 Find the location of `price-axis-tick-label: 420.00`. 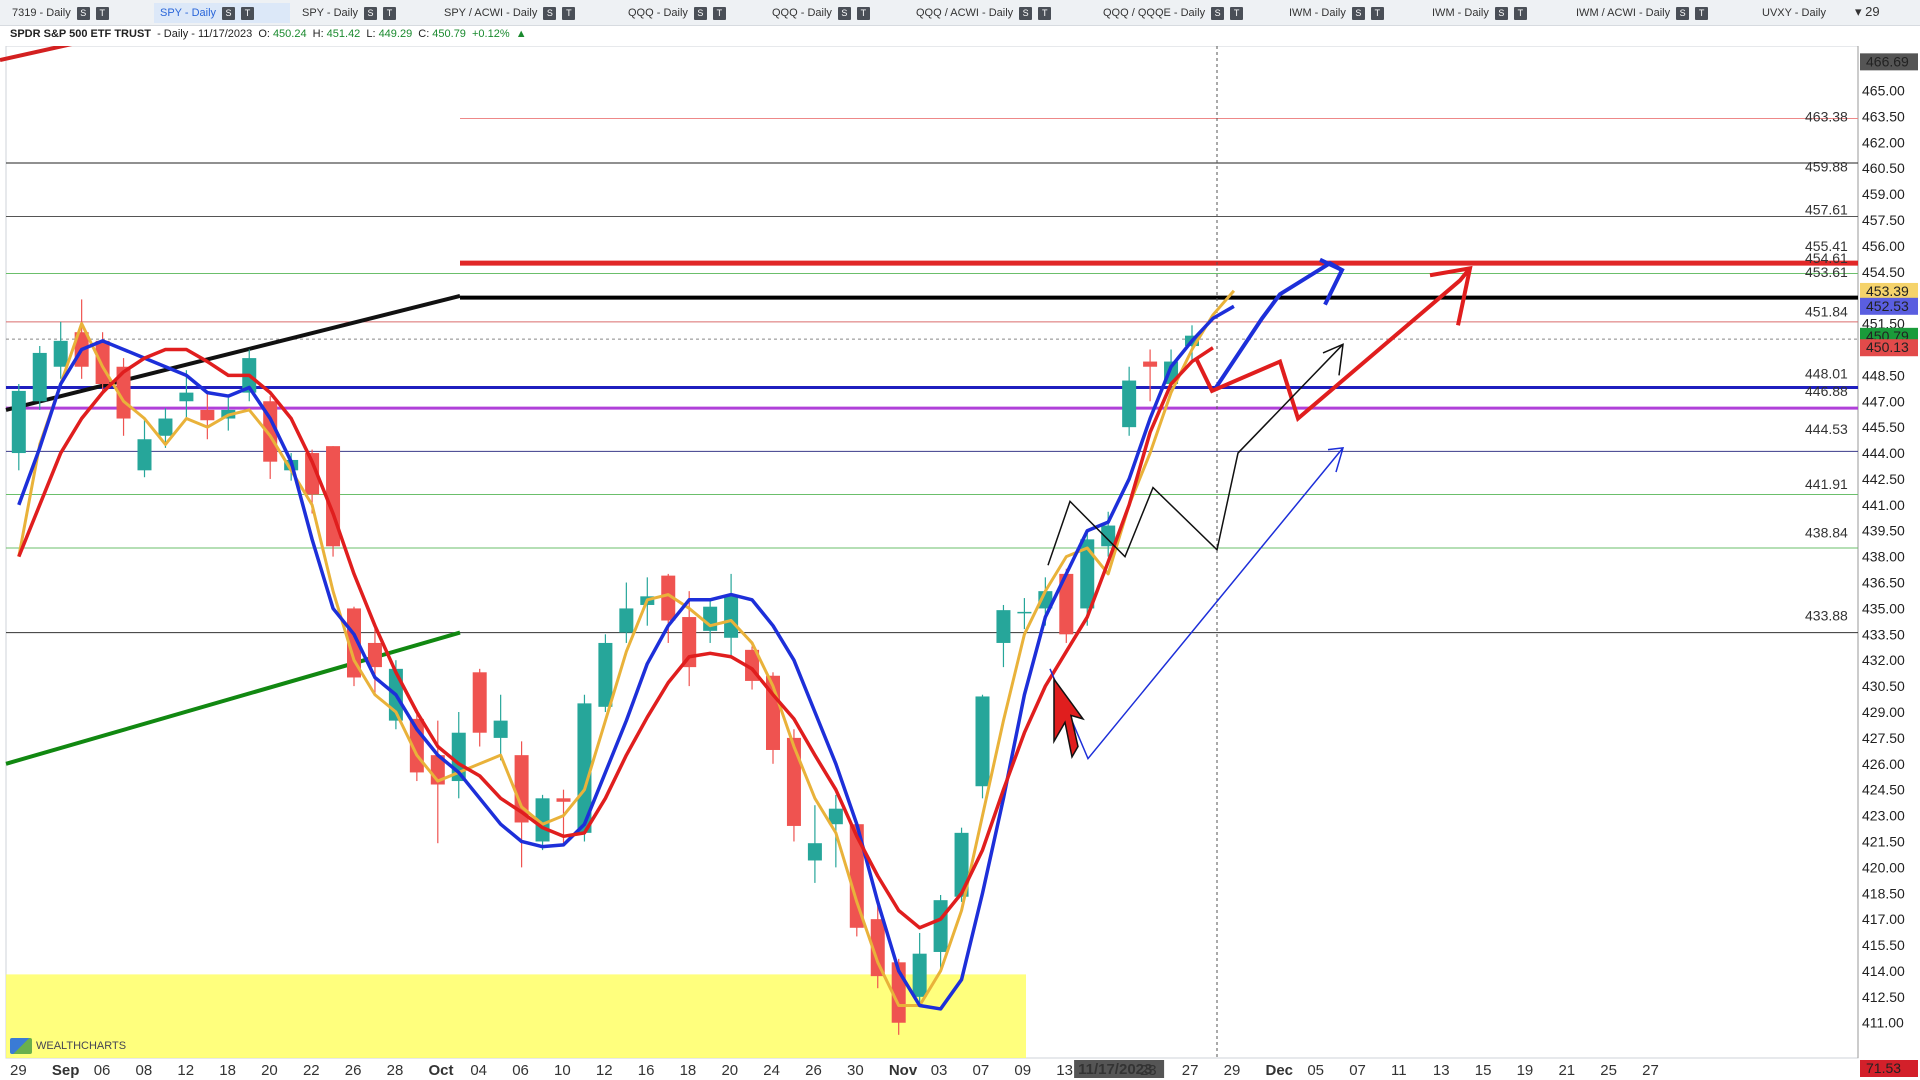

price-axis-tick-label: 420.00 is located at coordinates (1883, 867).